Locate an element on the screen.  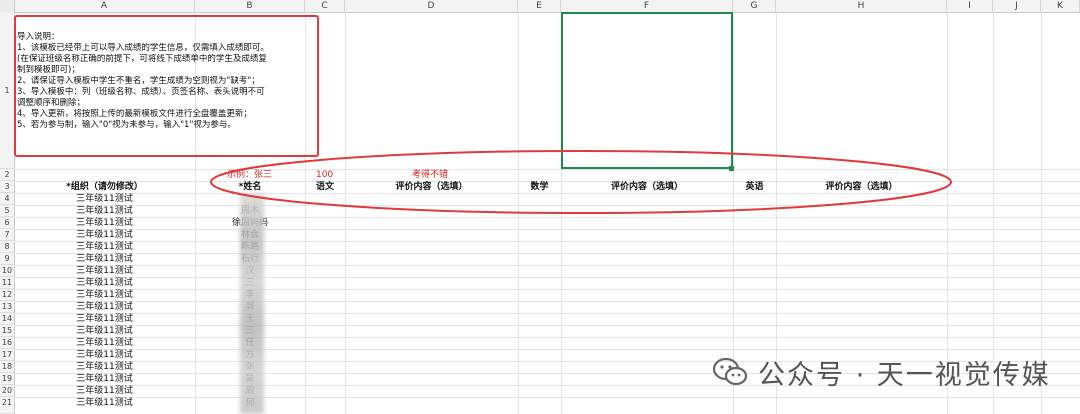
wechat-watermark: 公众号 · 天一视觉传媒 is located at coordinates (881, 372).